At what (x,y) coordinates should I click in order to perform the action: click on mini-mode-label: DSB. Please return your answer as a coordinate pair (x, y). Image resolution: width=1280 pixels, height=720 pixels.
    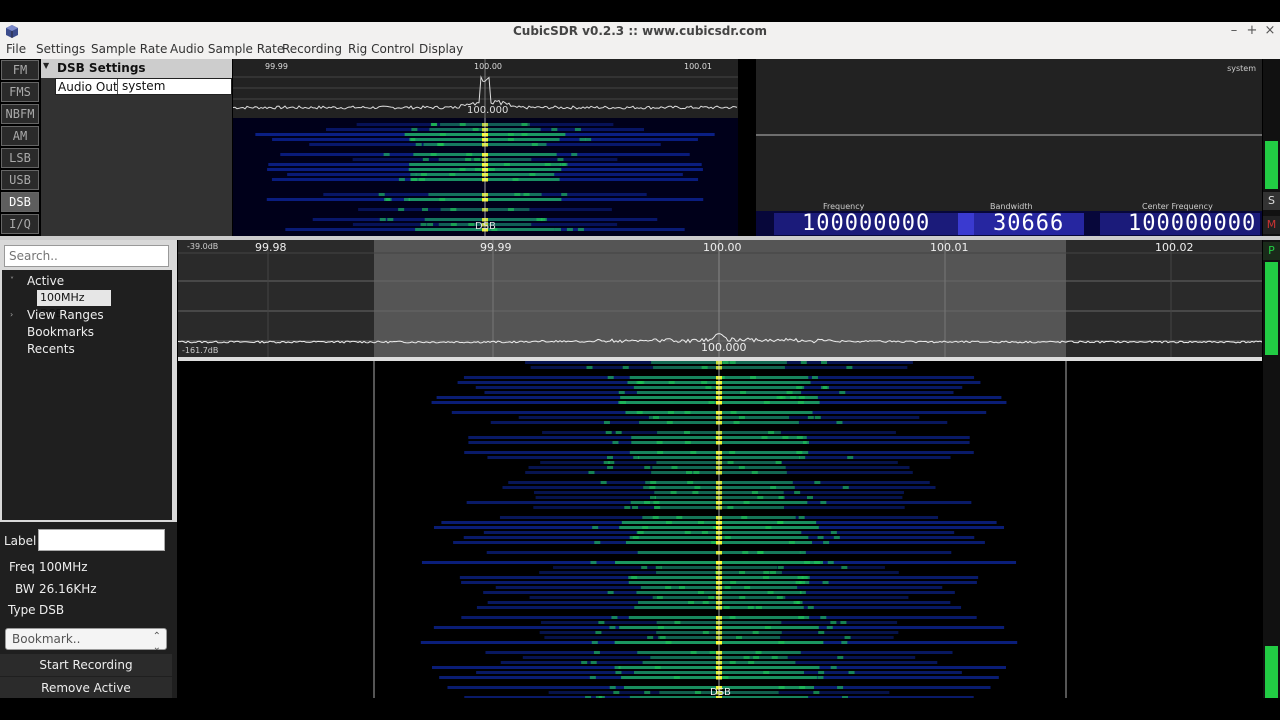
    Looking at the image, I should click on (485, 226).